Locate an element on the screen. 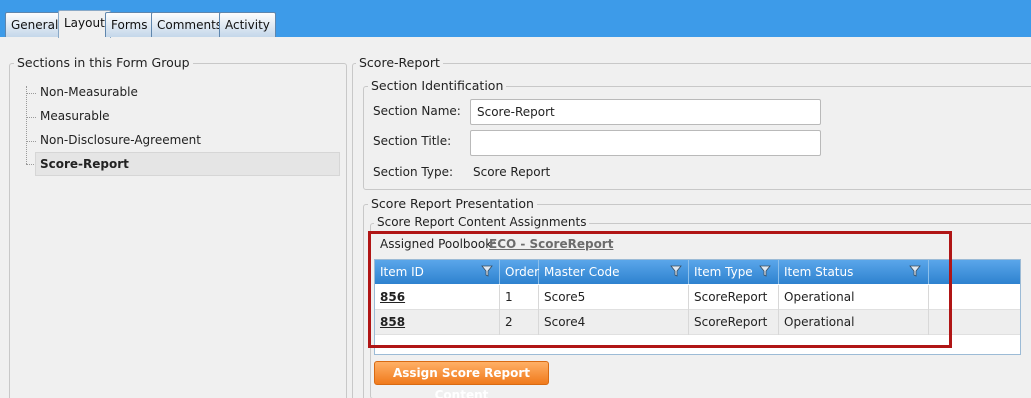  section-name-field: Score-Report is located at coordinates (645, 112).